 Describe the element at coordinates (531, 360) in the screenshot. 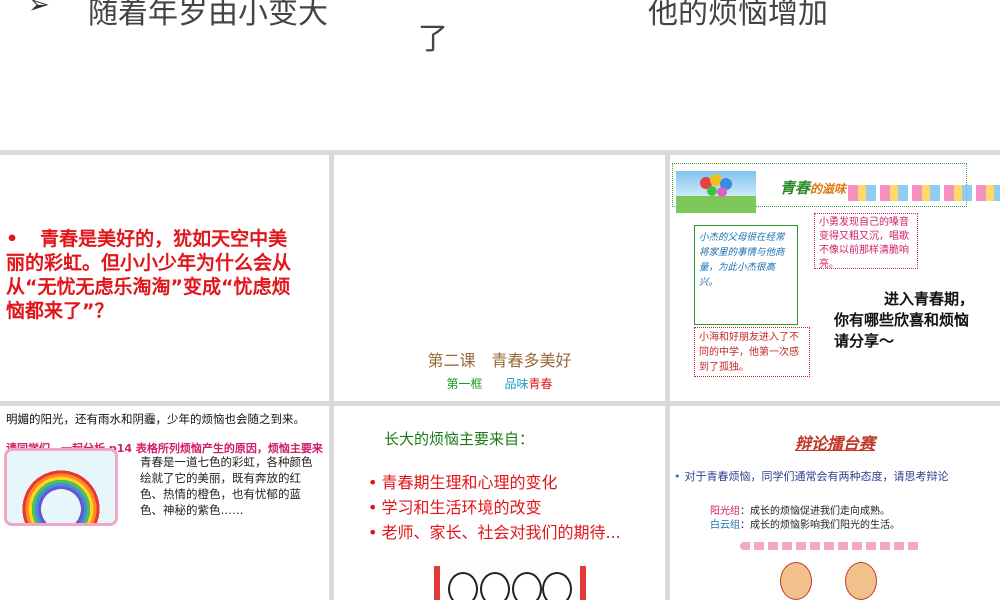

I see `lesson-title: 青春多美好` at that location.